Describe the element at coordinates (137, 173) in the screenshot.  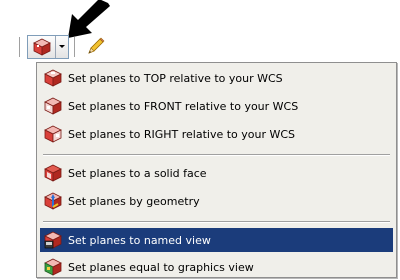
I see `menu-item-label: Set planes to a solid face` at that location.